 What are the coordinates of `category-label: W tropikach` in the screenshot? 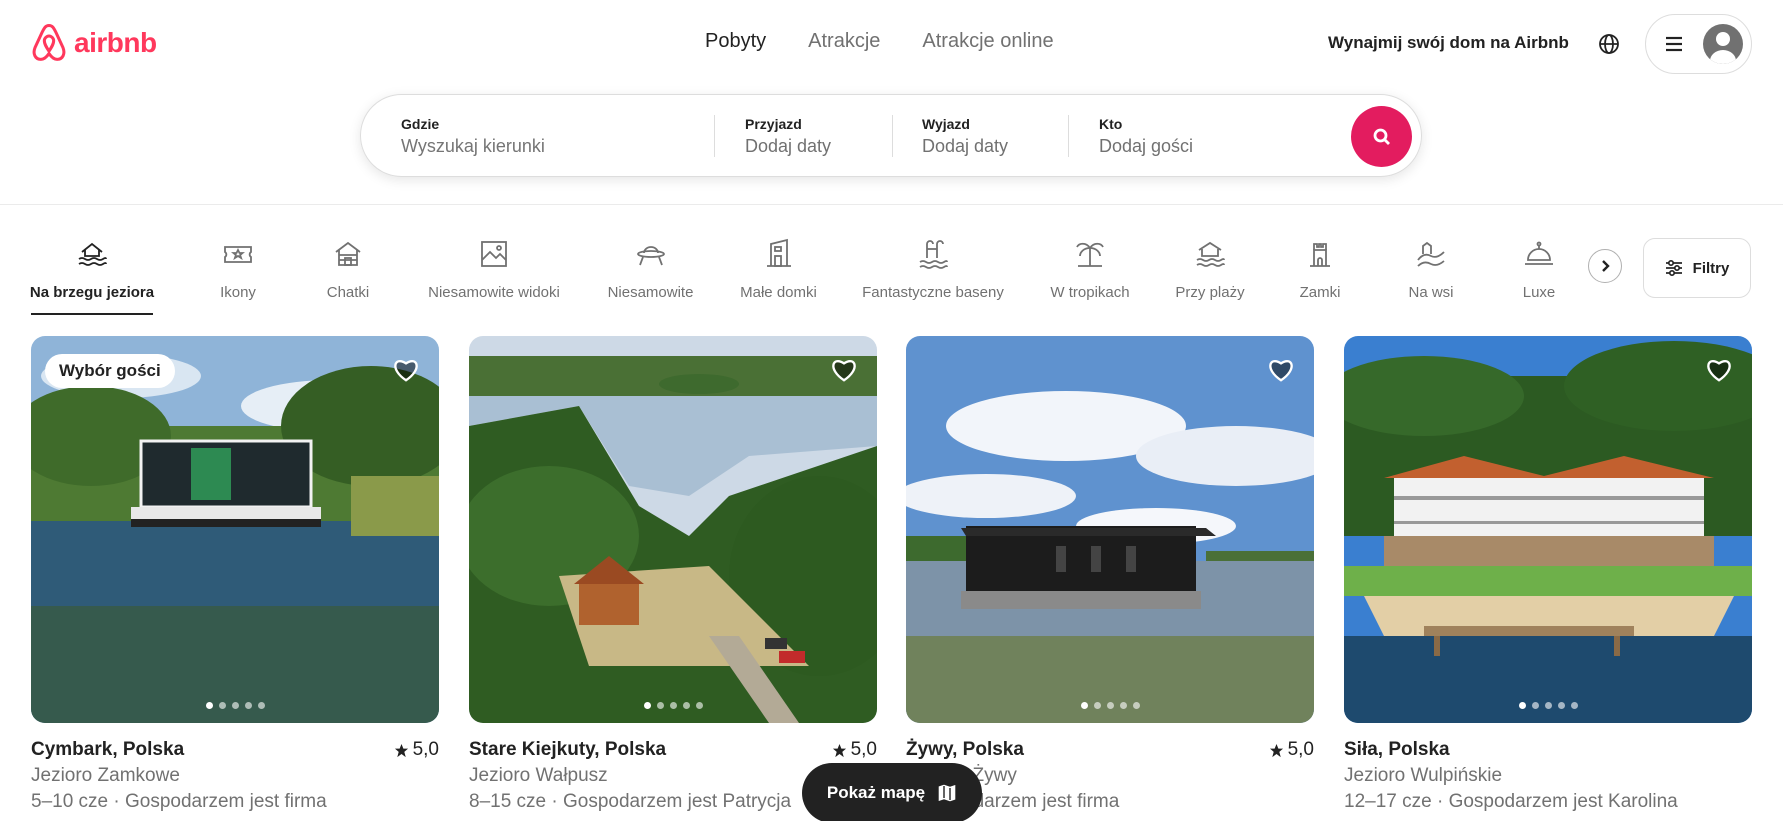 It's located at (1090, 292).